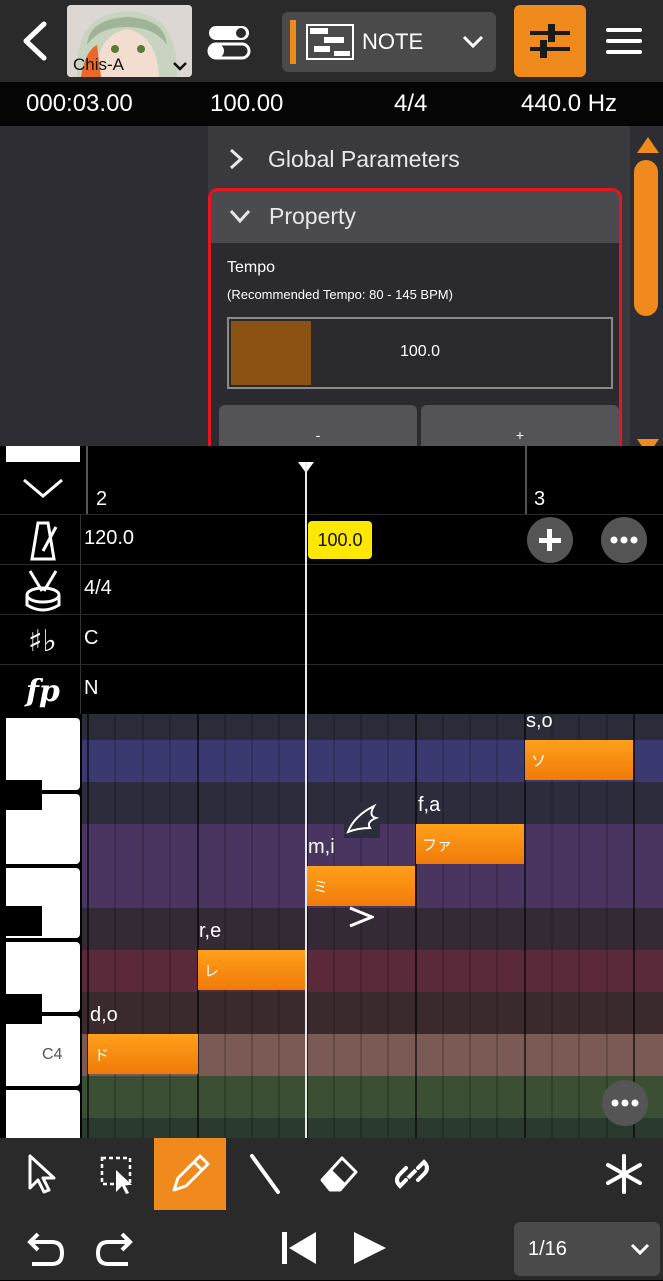  What do you see at coordinates (43, 454) in the screenshot?
I see `piano-key-top` at bounding box center [43, 454].